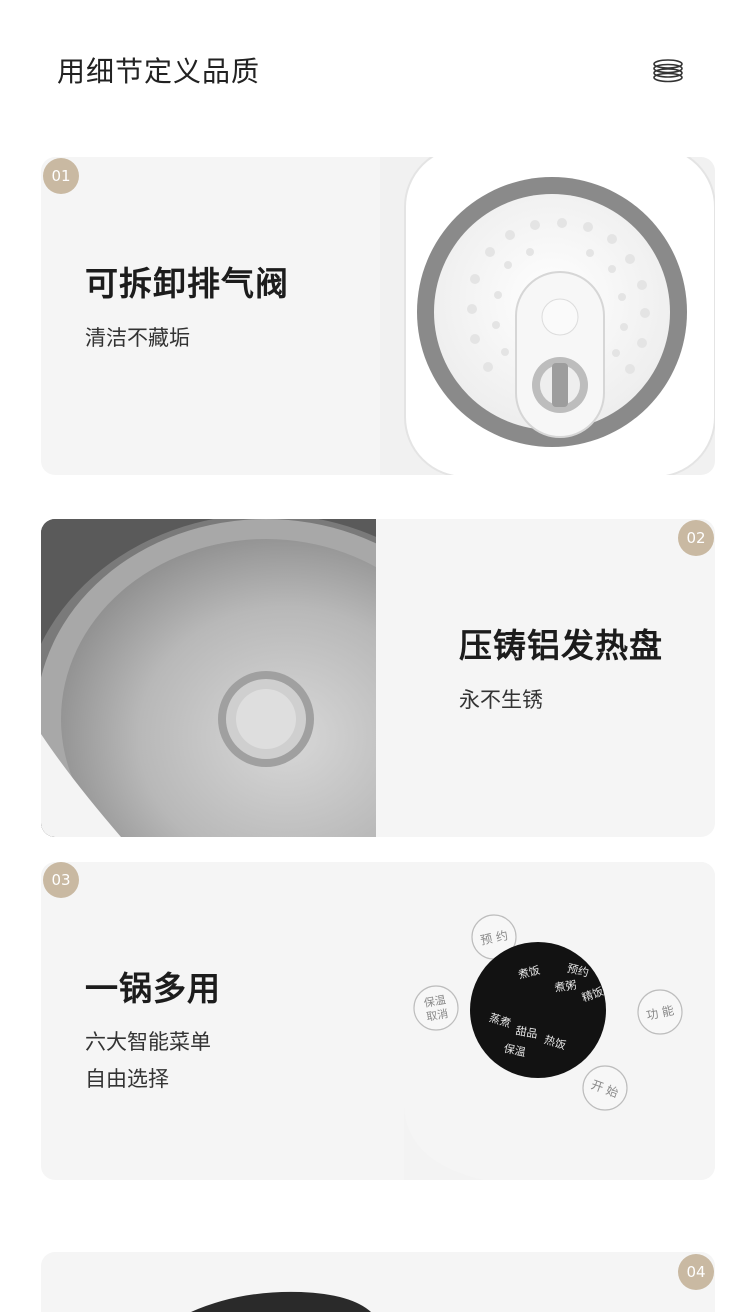 This screenshot has height=1312, width=750. What do you see at coordinates (501, 700) in the screenshot?
I see `feature-subtitle: 永不生锈` at bounding box center [501, 700].